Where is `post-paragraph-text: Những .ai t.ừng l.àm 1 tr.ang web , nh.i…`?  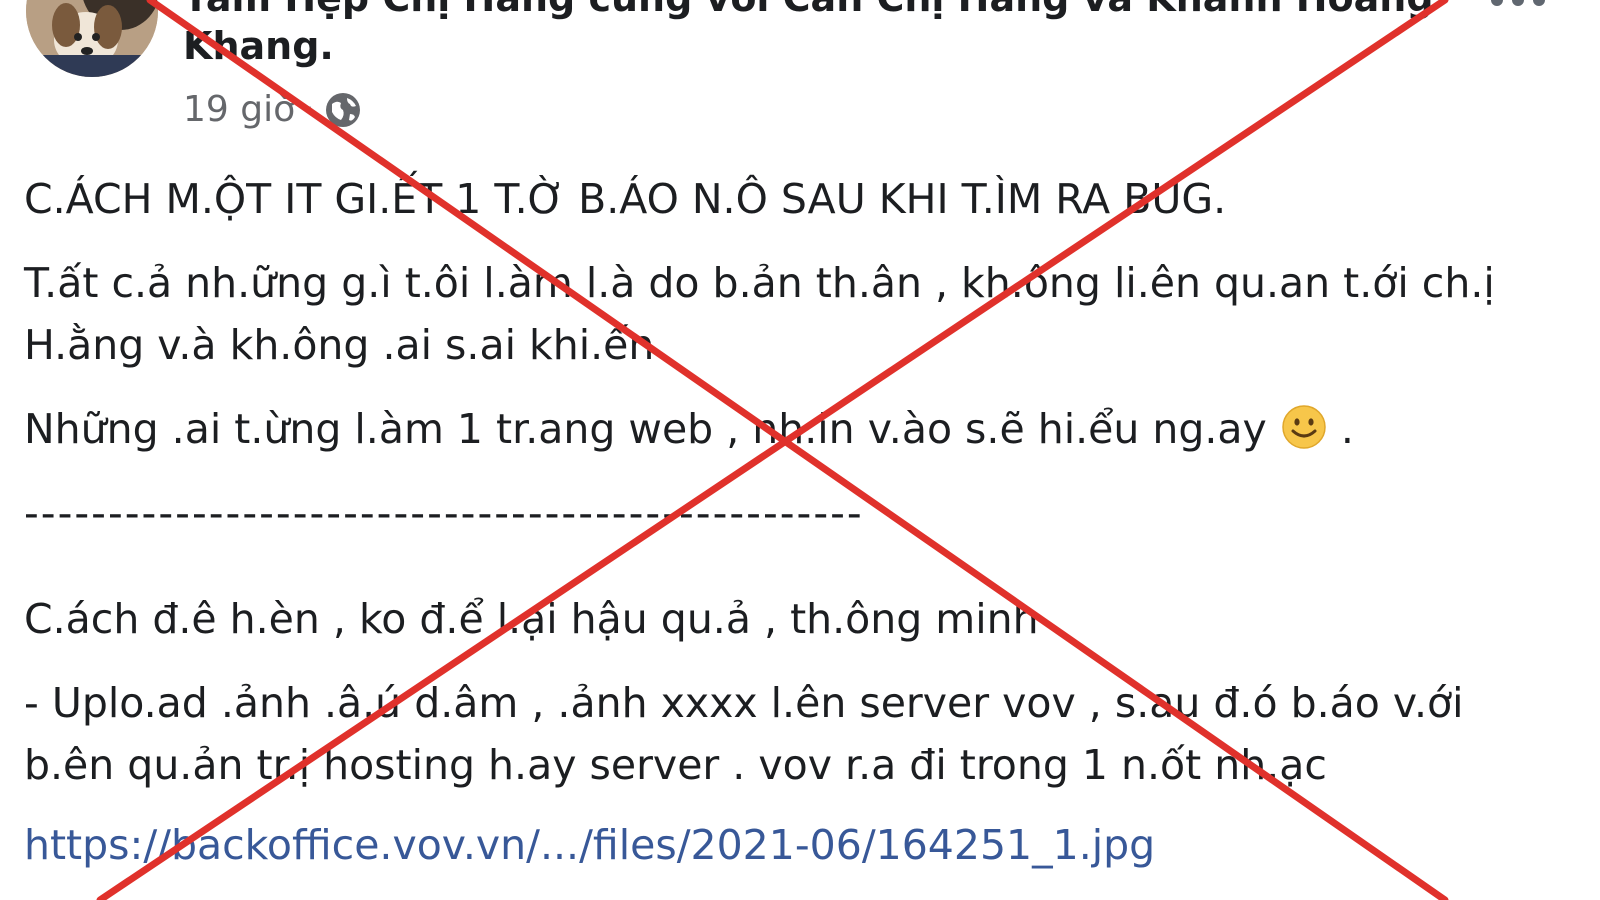
post-paragraph-text: Những .ai t.ừng l.àm 1 tr.ang web , nh.i… is located at coordinates (645, 429).